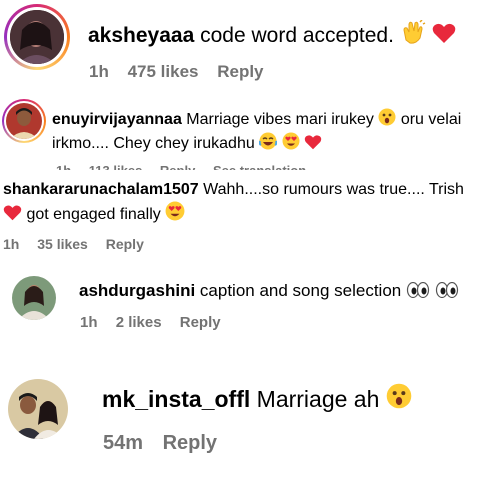 The image size is (500, 500). I want to click on avatar-enuyirvijayannaa, so click(24, 121).